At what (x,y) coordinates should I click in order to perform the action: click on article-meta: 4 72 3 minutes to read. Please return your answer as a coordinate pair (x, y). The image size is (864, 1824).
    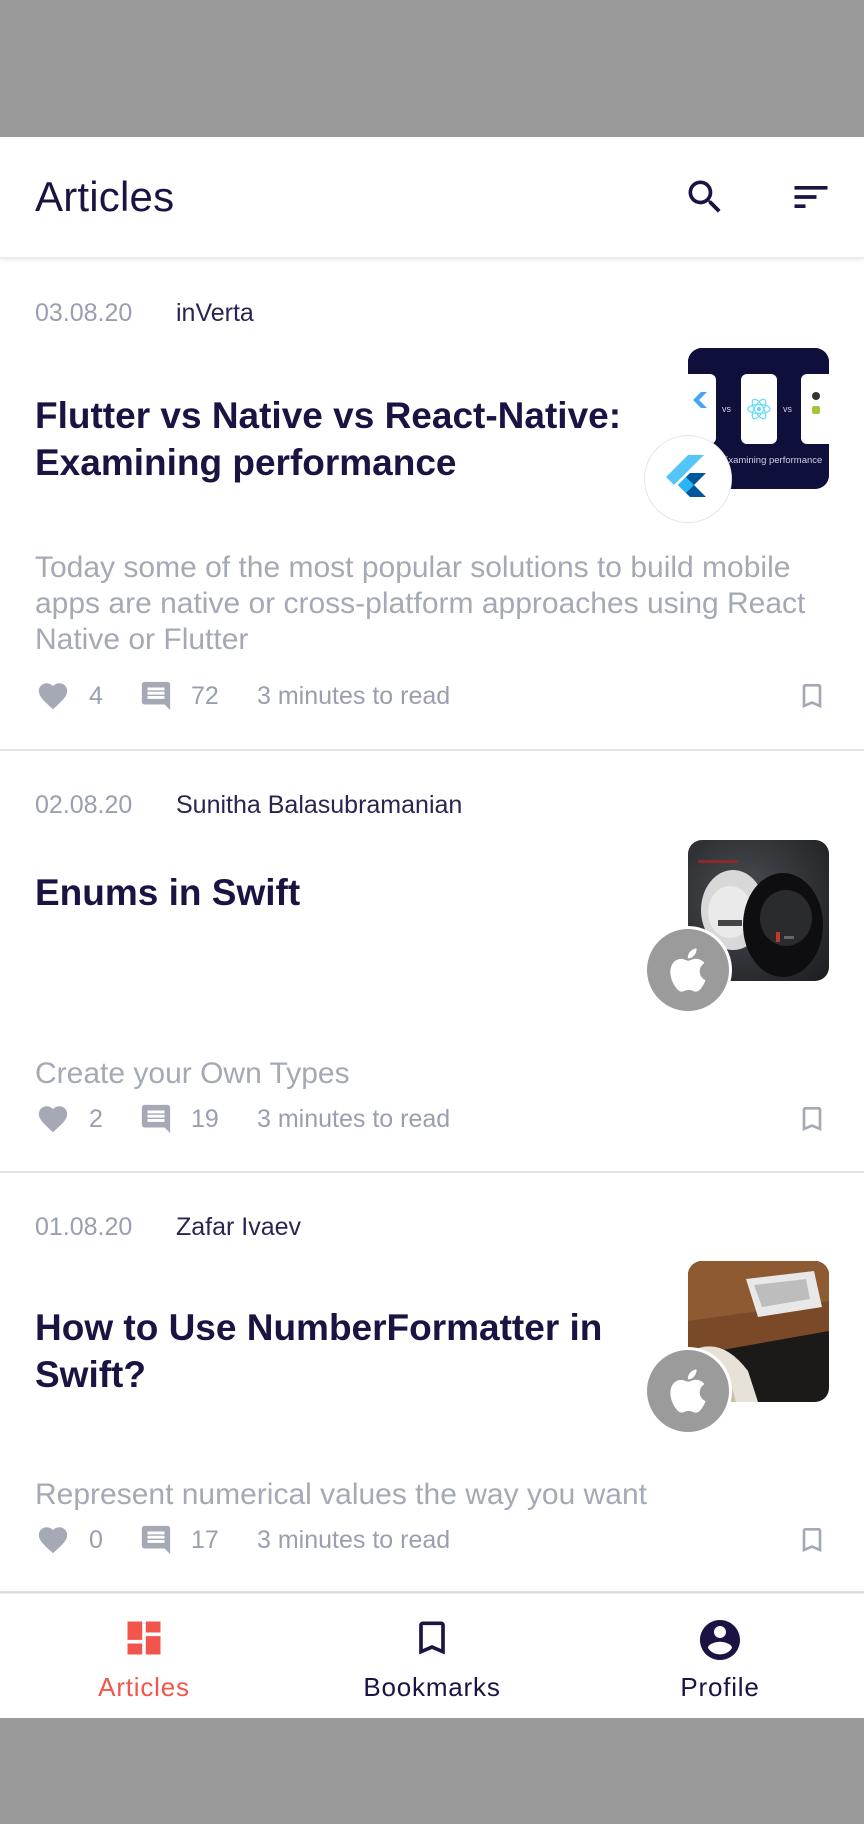
    Looking at the image, I should click on (435, 696).